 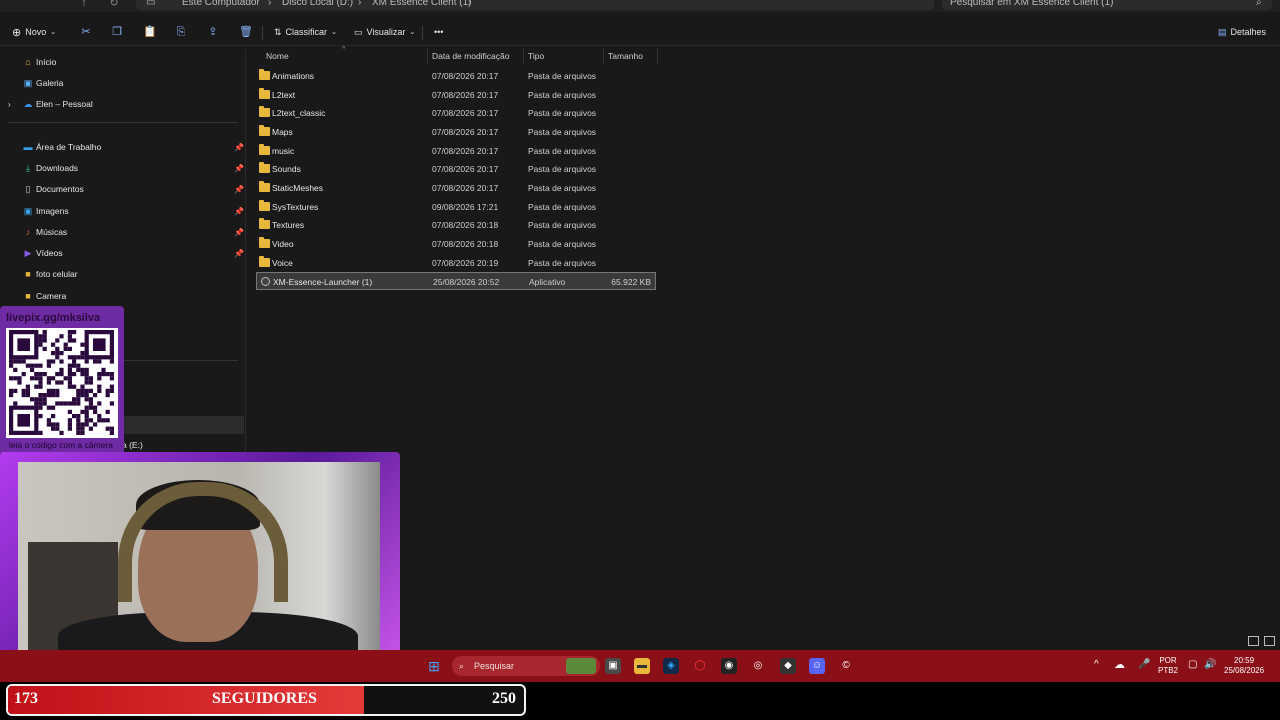 What do you see at coordinates (305, 32) in the screenshot?
I see `sort-button: ⇅ Classificar ⌄` at bounding box center [305, 32].